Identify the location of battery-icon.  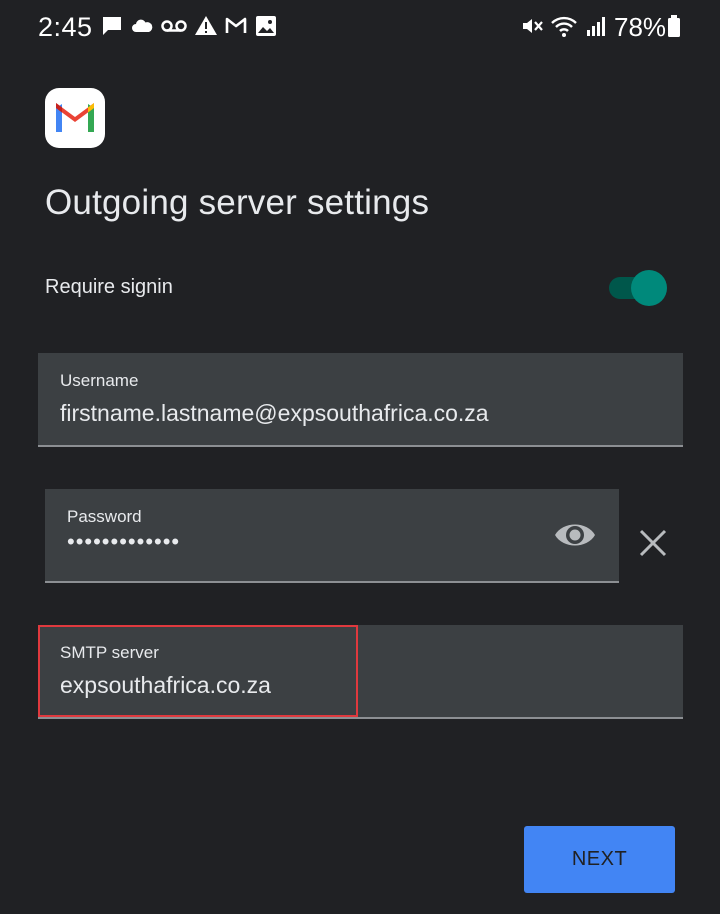
(674, 26).